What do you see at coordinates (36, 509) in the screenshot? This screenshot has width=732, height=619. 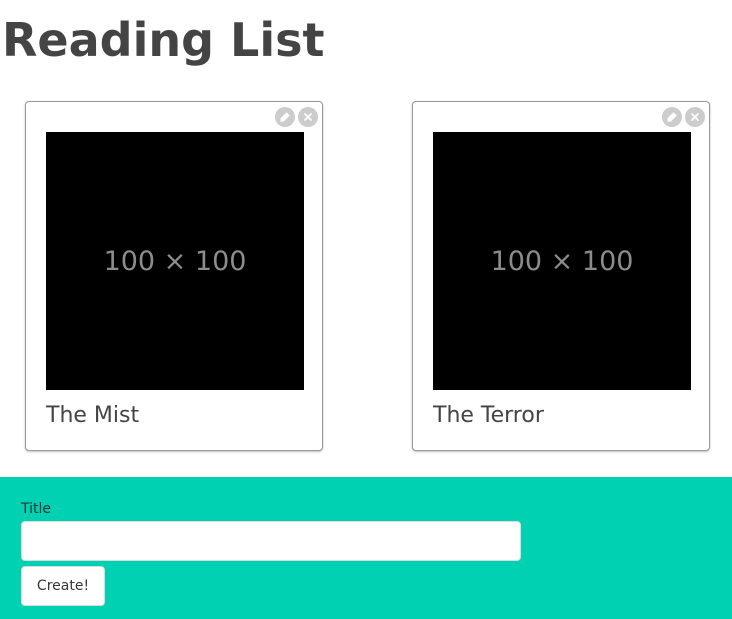 I see `title-field-label: Title` at bounding box center [36, 509].